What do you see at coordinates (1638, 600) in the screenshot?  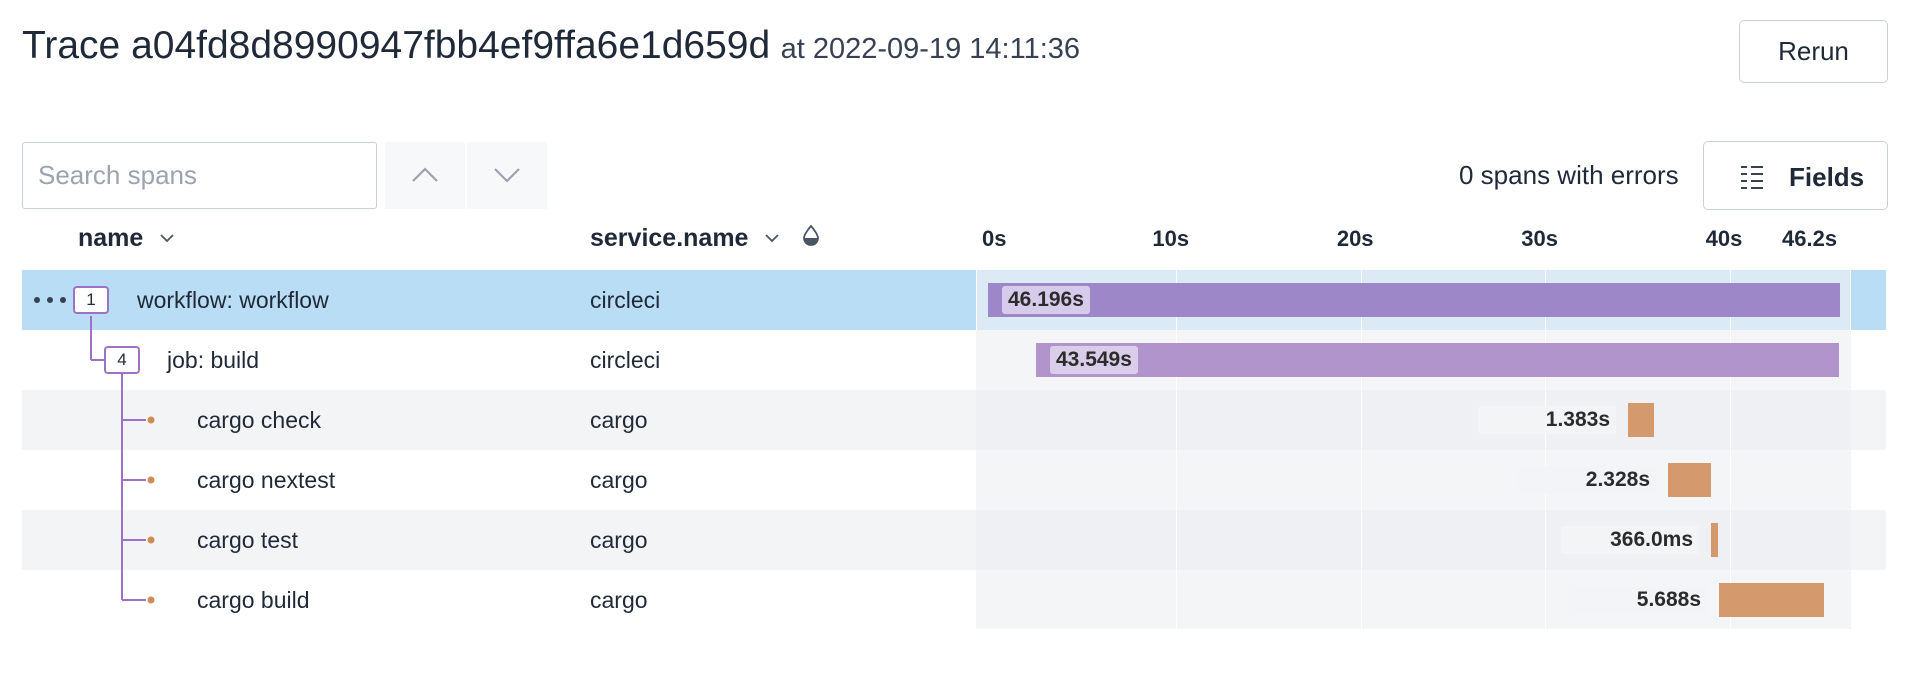 I see `span-duration-label: 5.688s` at bounding box center [1638, 600].